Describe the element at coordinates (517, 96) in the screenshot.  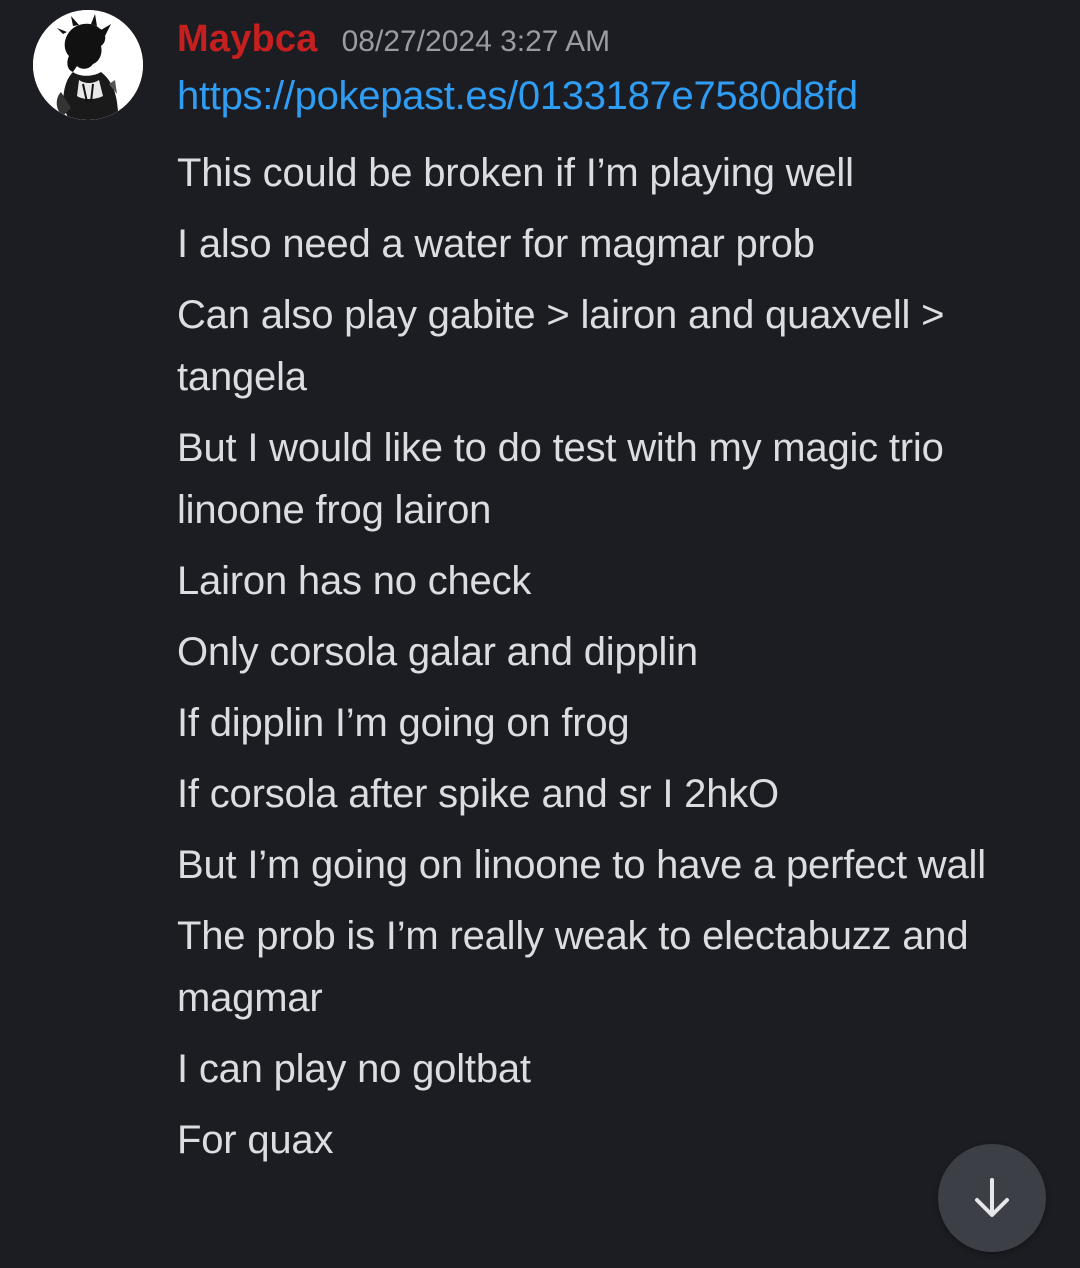
I see `pokepaste-link: https://pokepast.es/0133187e7580d8fd` at that location.